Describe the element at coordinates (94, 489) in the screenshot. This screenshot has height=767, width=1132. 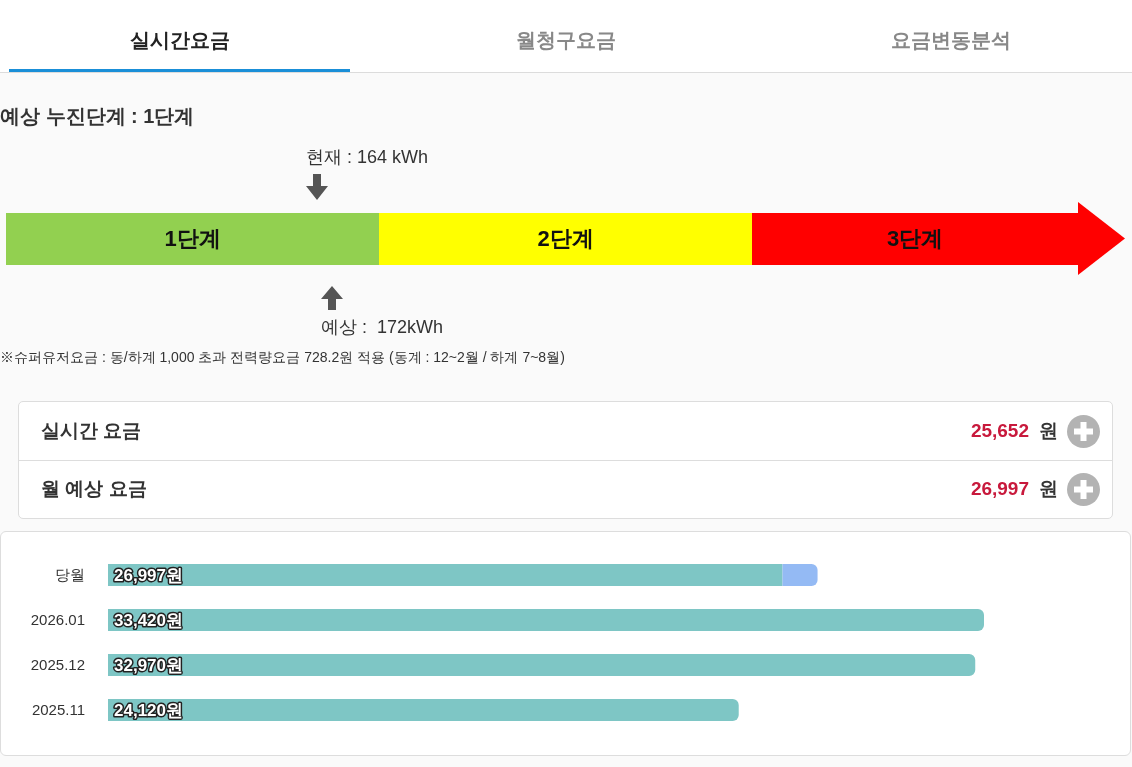
I see `charge-label: 월 예상 요금` at that location.